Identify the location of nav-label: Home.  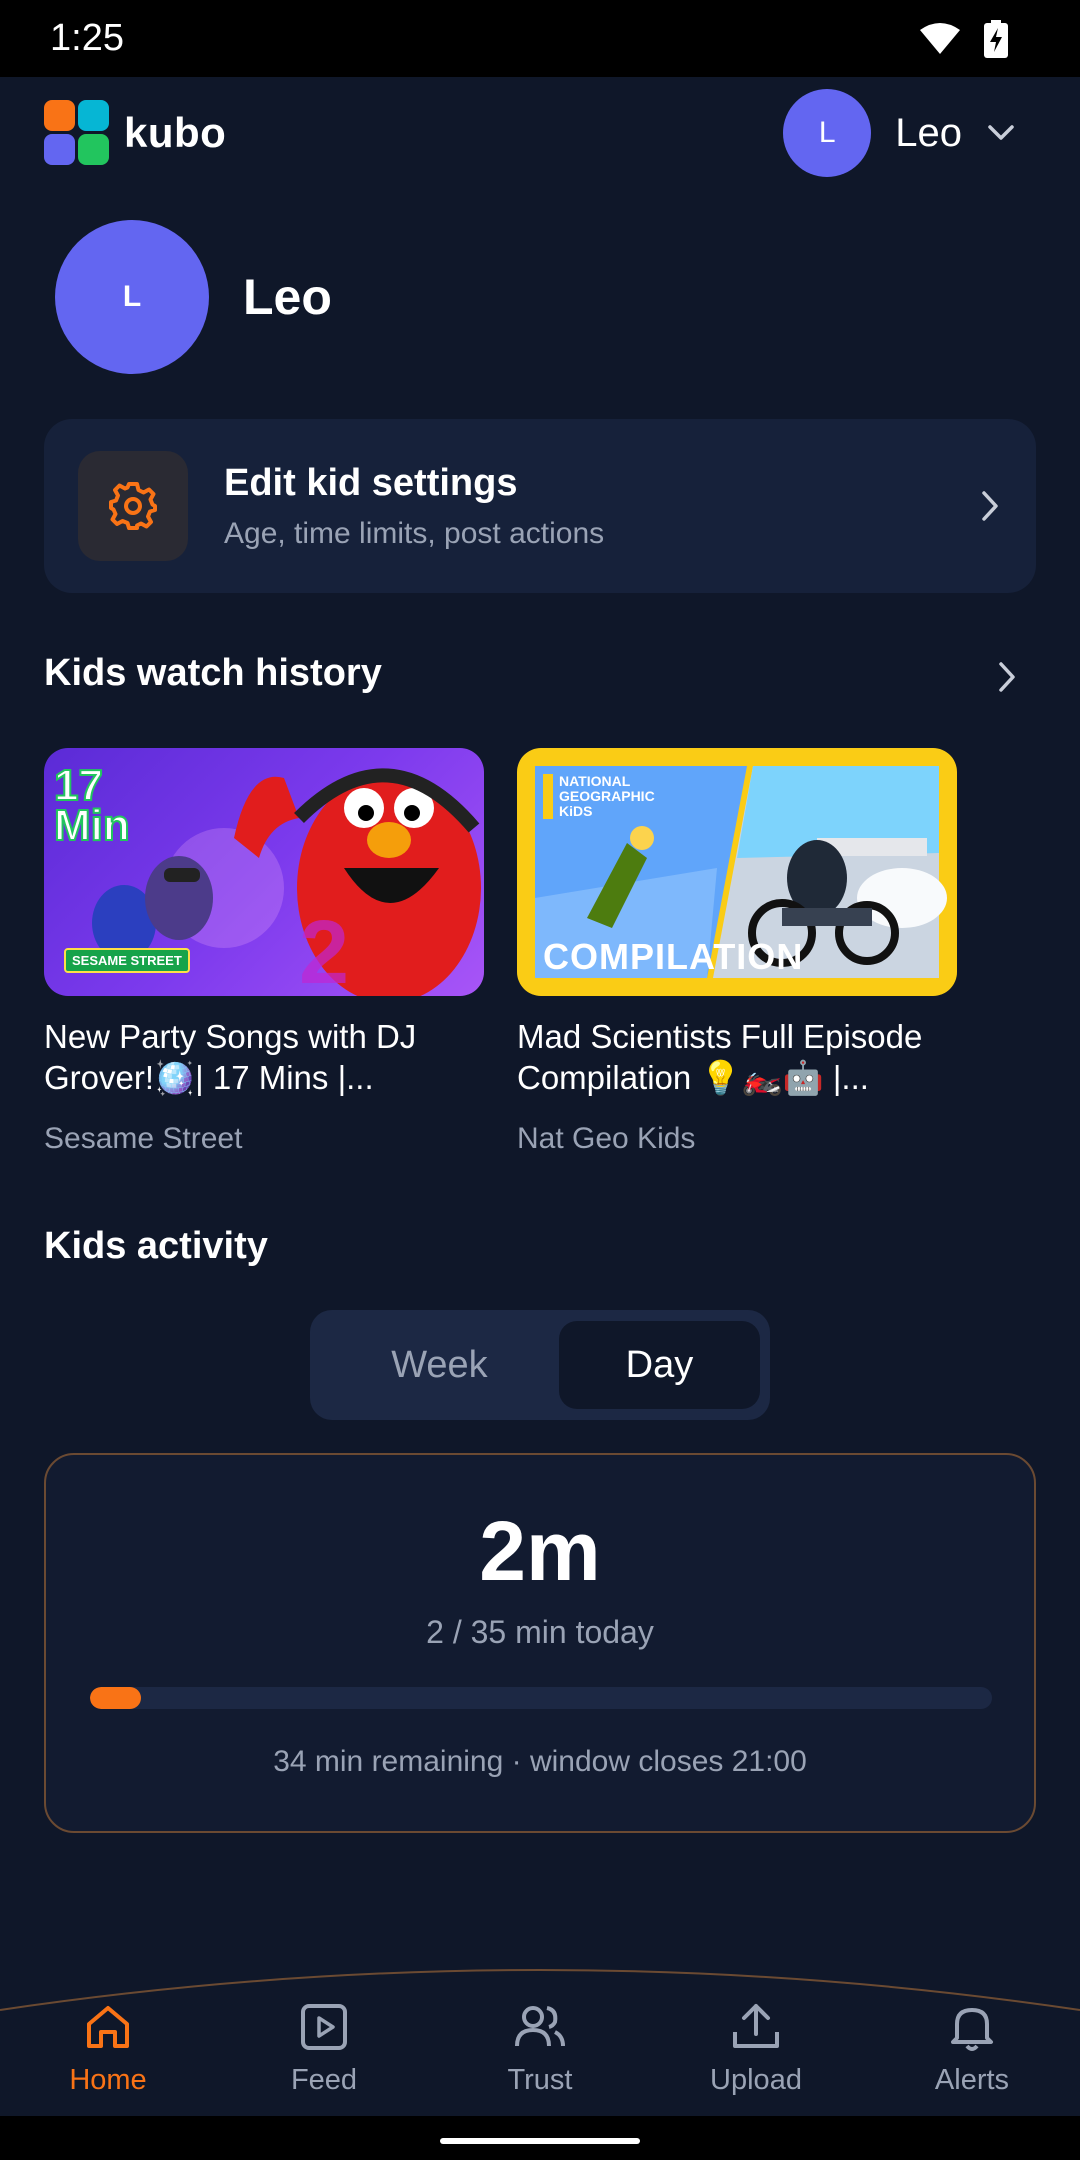
(108, 2080).